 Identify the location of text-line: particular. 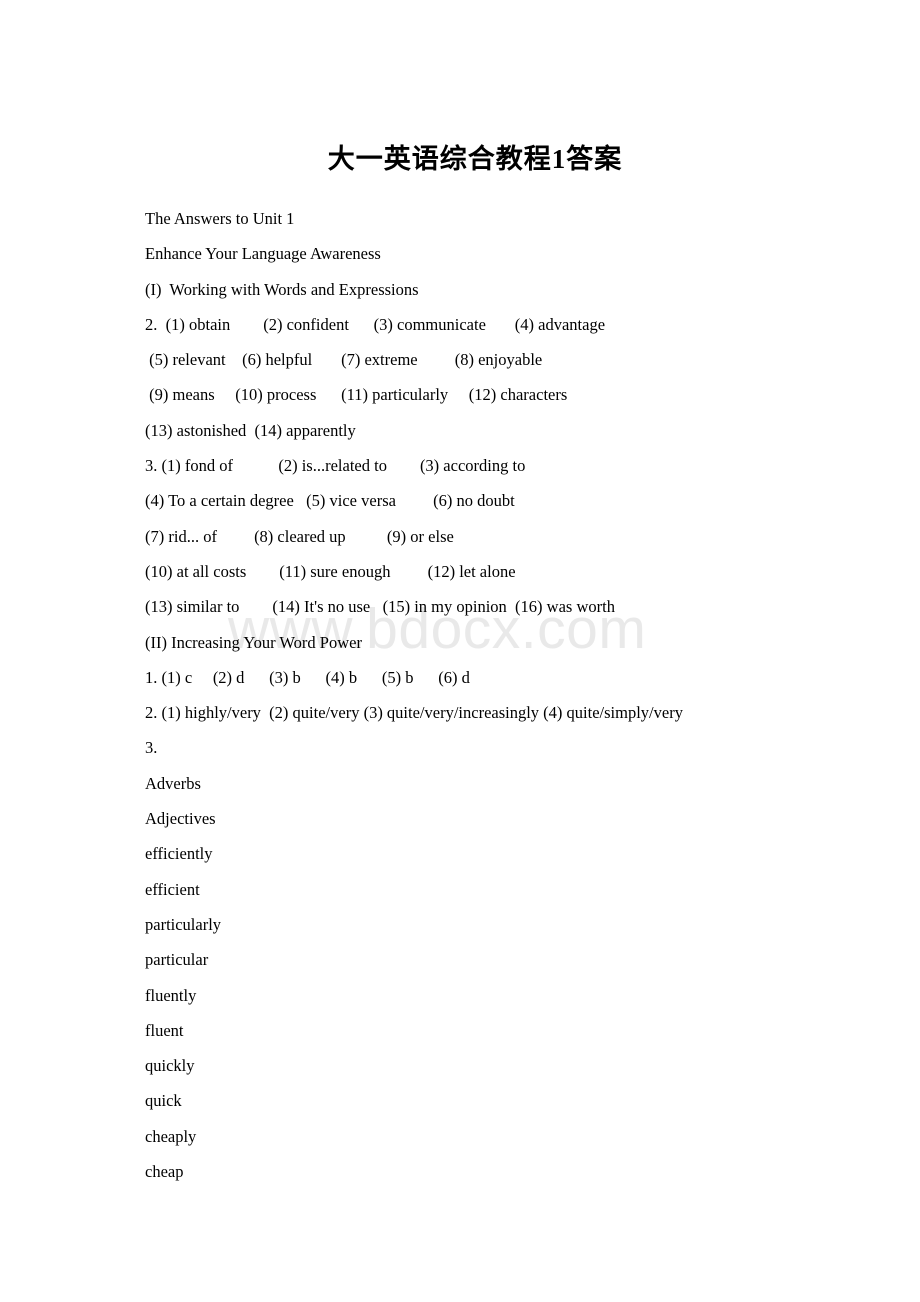
(177, 960).